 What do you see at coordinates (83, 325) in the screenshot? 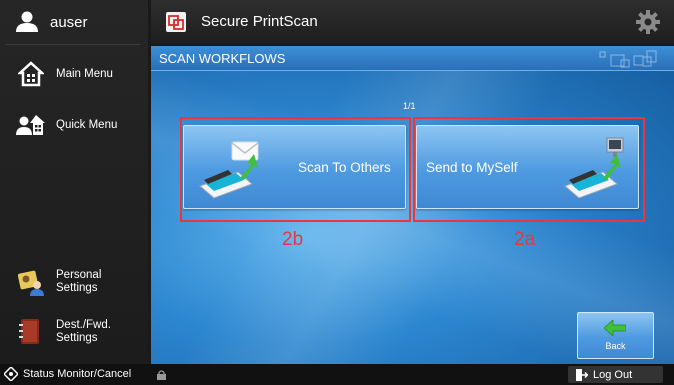
I see `label-line: Dest./Fwd.` at bounding box center [83, 325].